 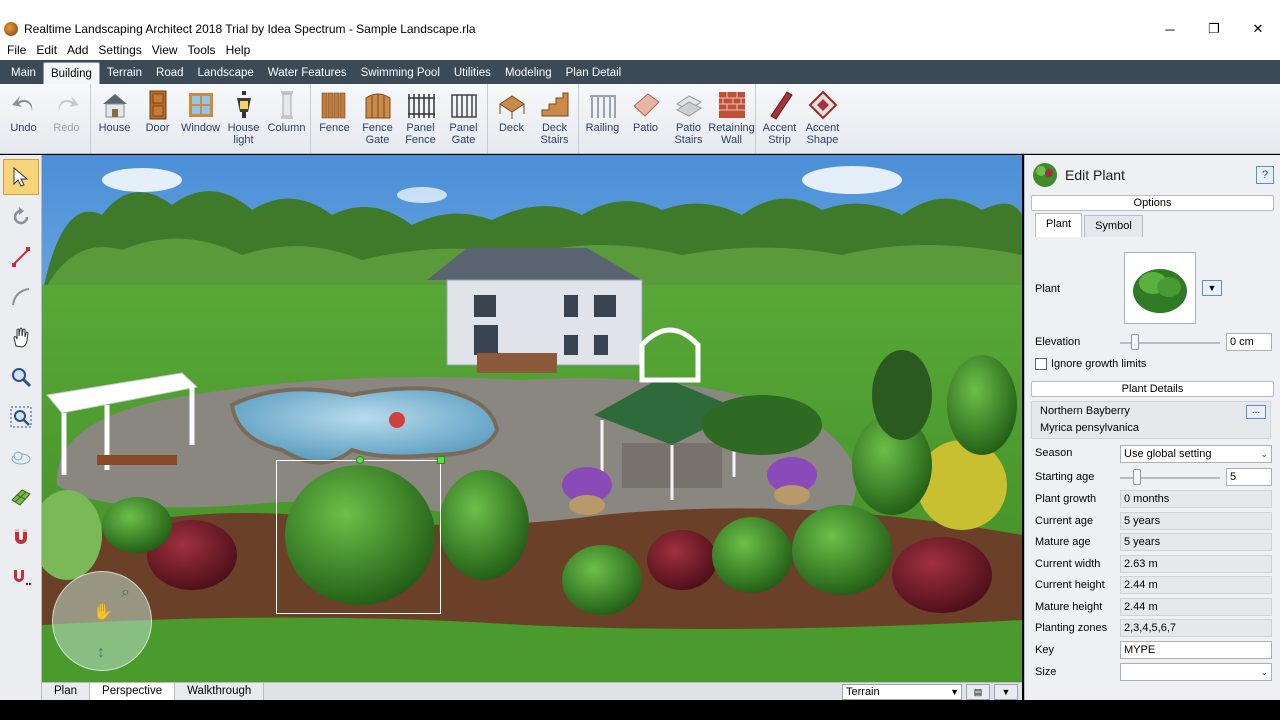 I want to click on menu-view: View, so click(x=165, y=50).